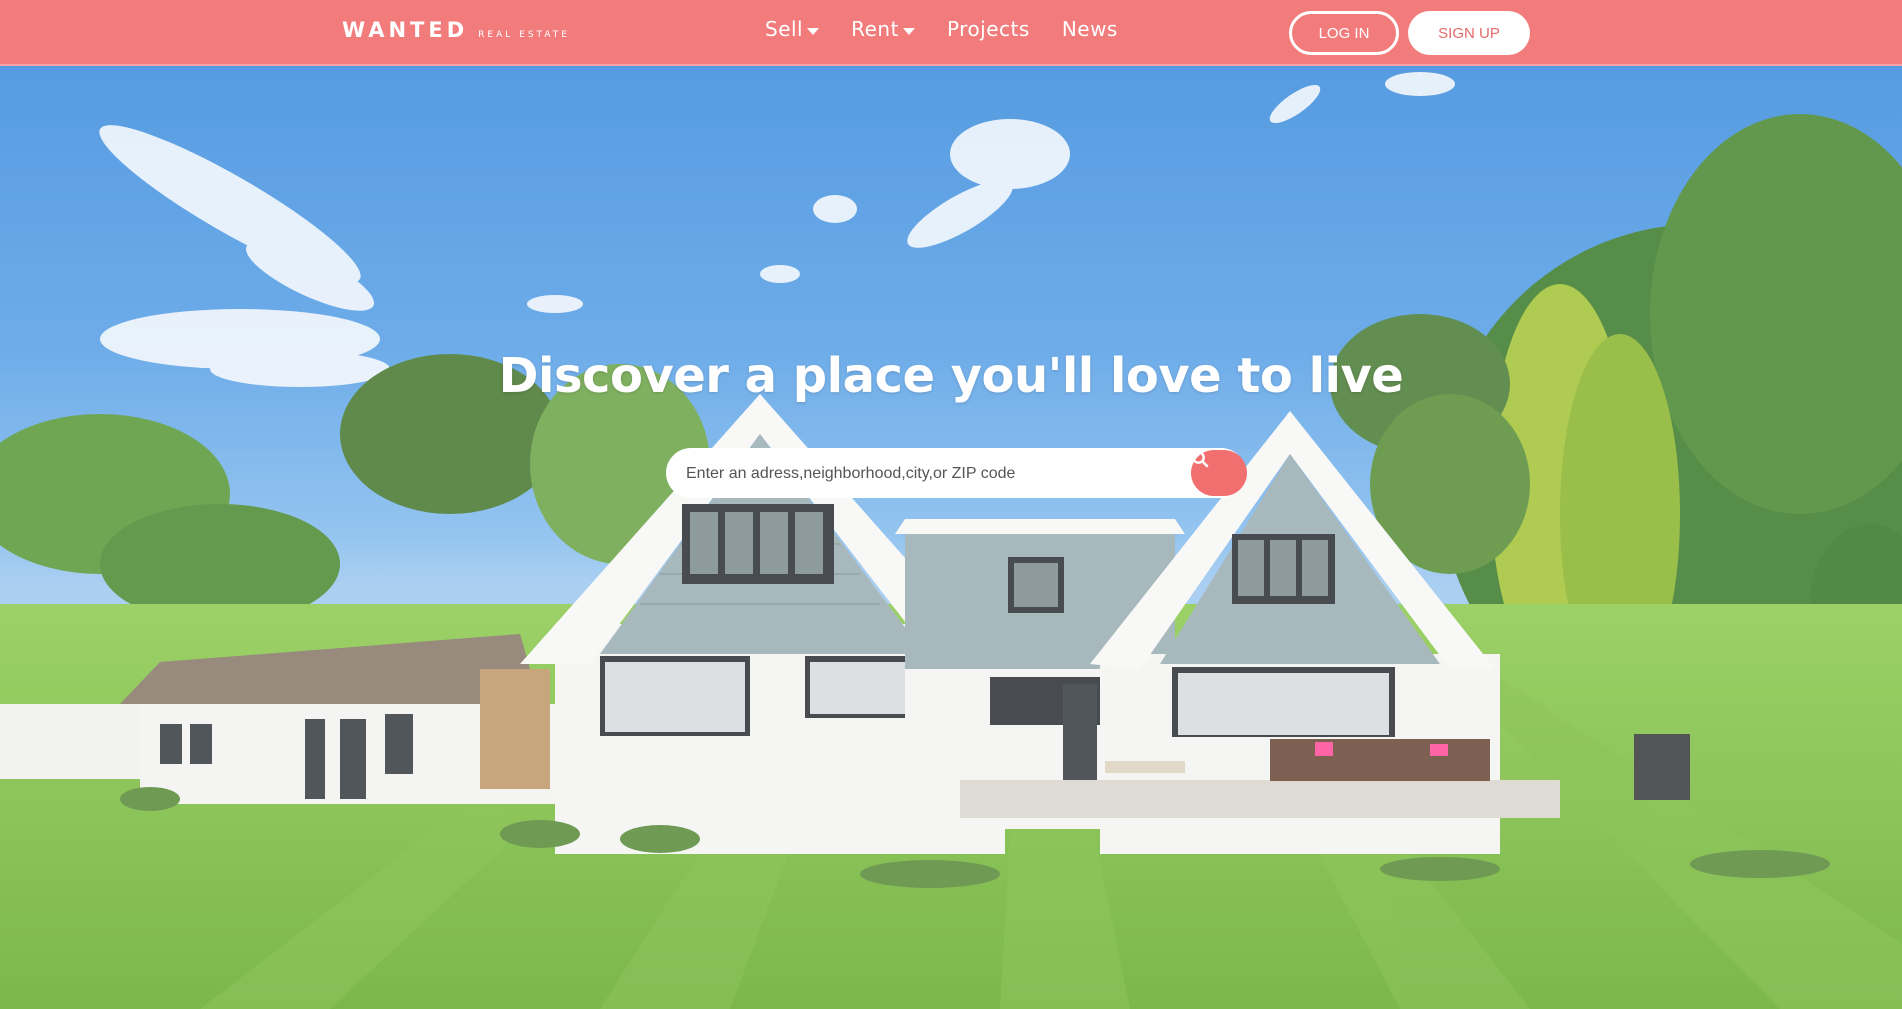  I want to click on brand-logo: WANTED REAL ESTATE, so click(456, 31).